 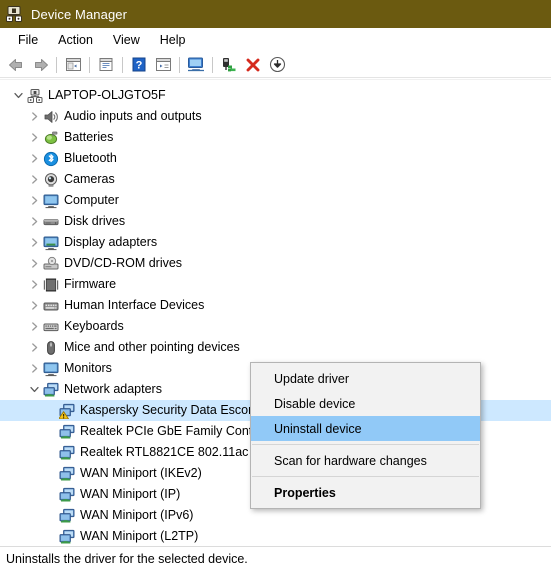 I want to click on properties-icon, so click(x=106, y=65).